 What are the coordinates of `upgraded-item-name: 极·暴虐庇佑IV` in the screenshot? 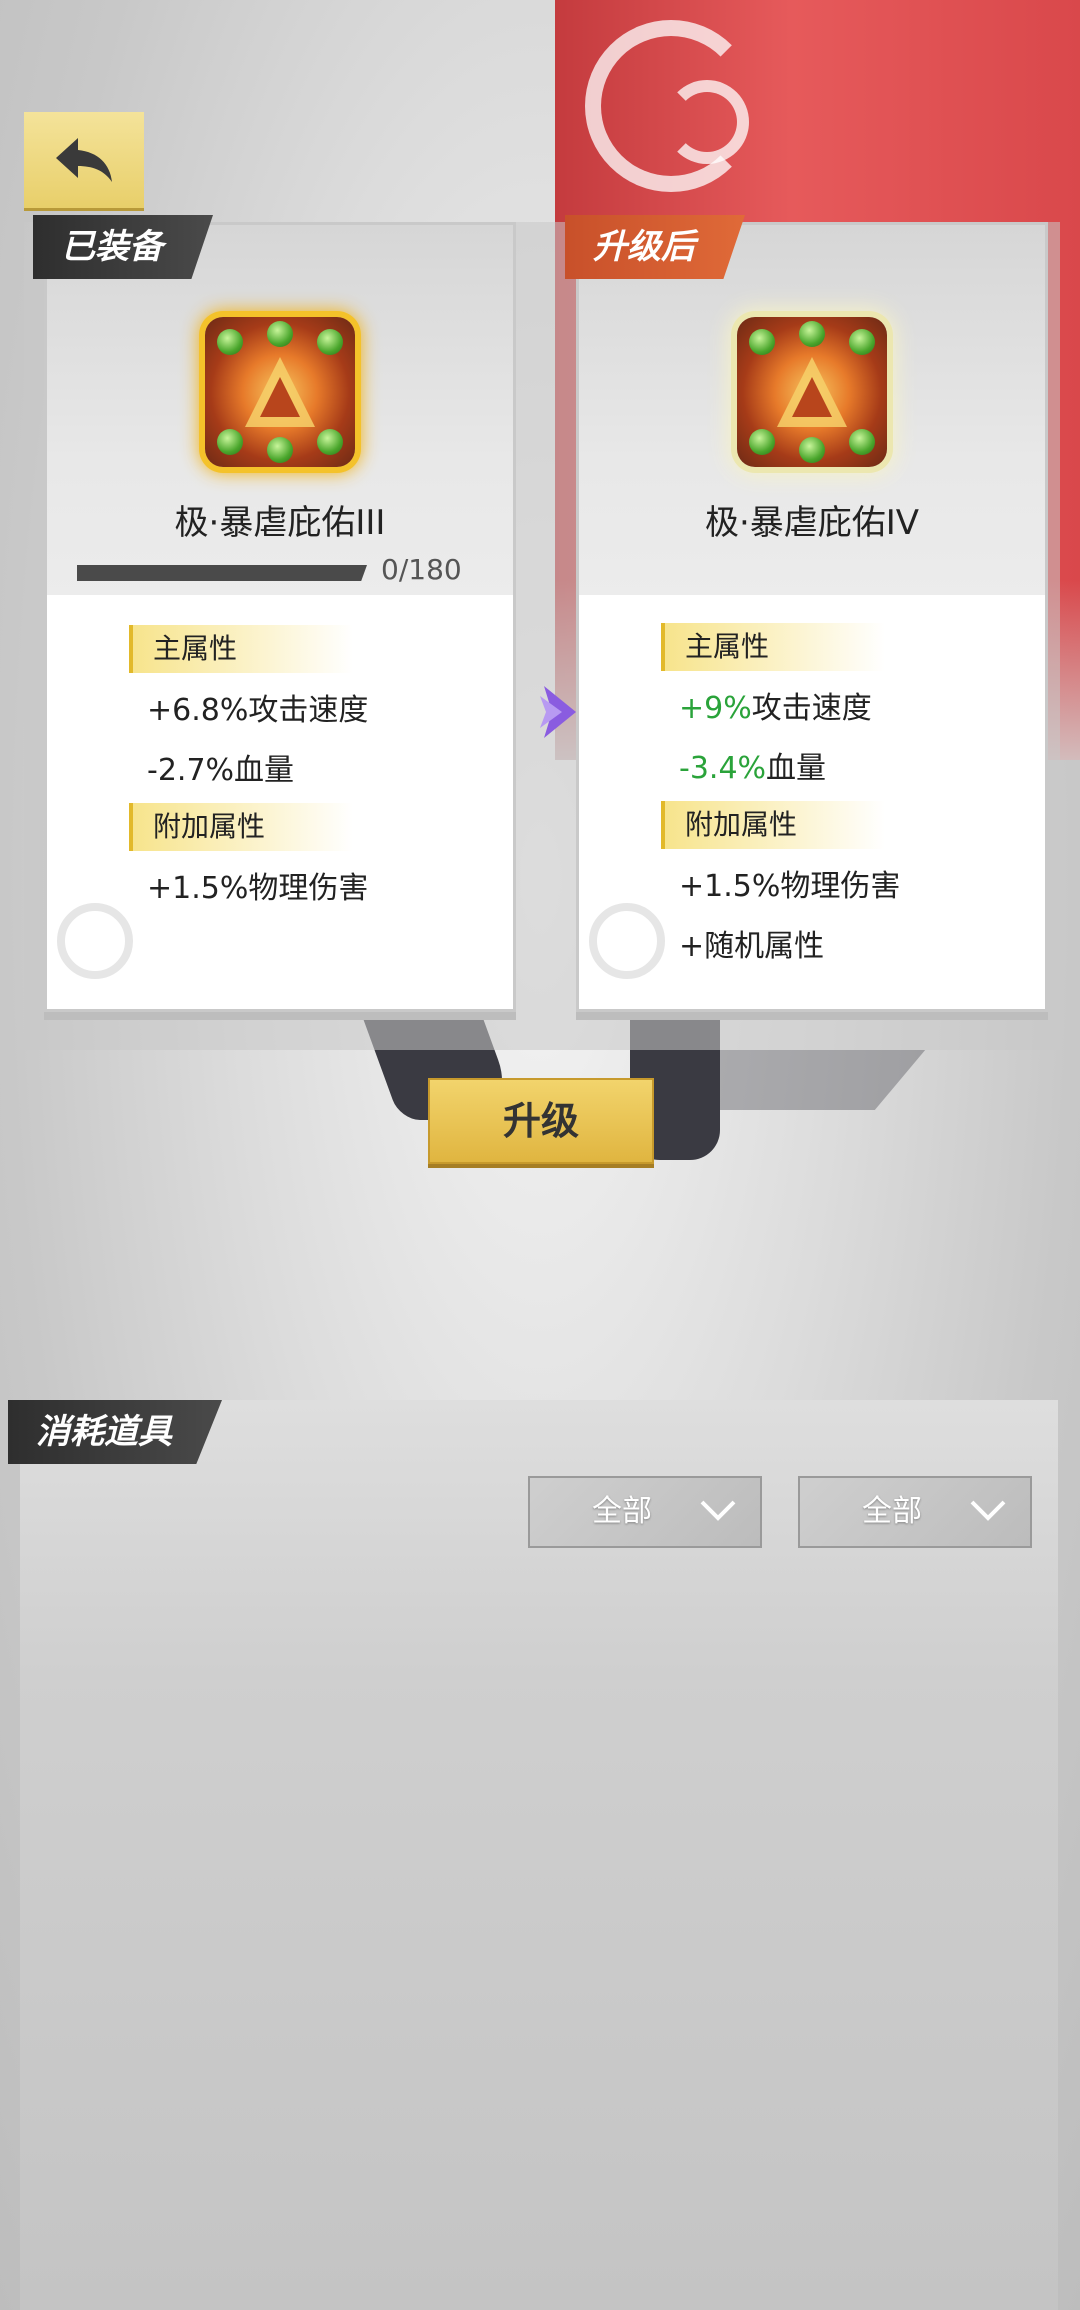 It's located at (812, 523).